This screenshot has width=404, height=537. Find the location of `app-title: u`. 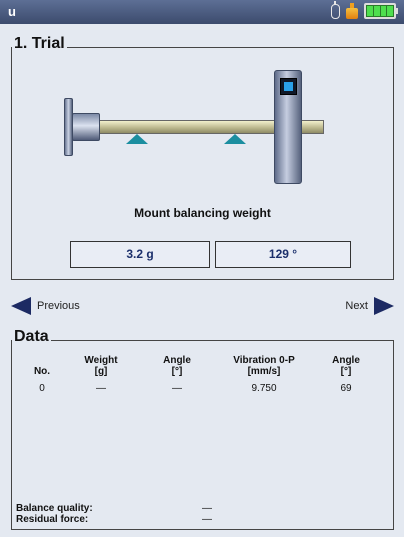

app-title: u is located at coordinates (12, 11).